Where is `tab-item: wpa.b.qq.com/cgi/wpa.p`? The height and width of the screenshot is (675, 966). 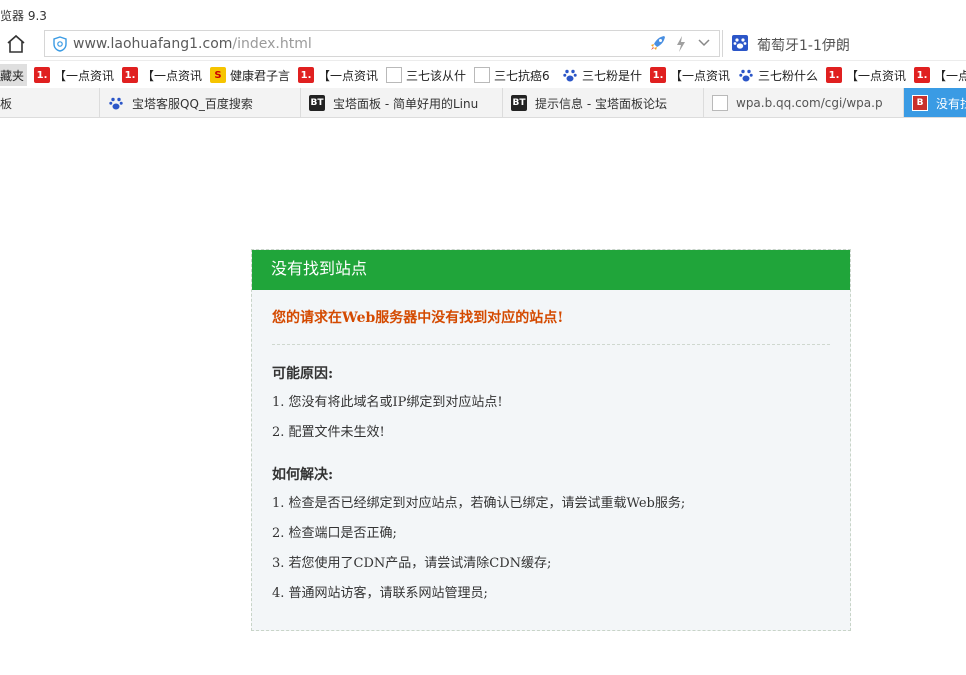
tab-item: wpa.b.qq.com/cgi/wpa.p is located at coordinates (804, 102).